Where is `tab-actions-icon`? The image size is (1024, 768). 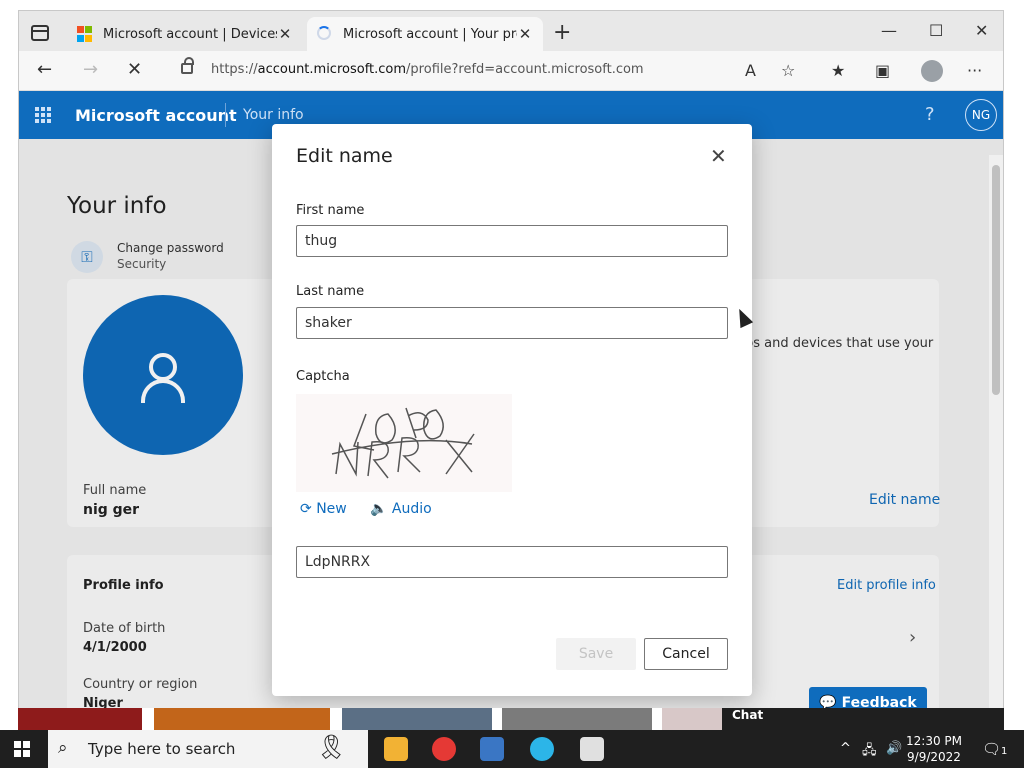 tab-actions-icon is located at coordinates (40, 33).